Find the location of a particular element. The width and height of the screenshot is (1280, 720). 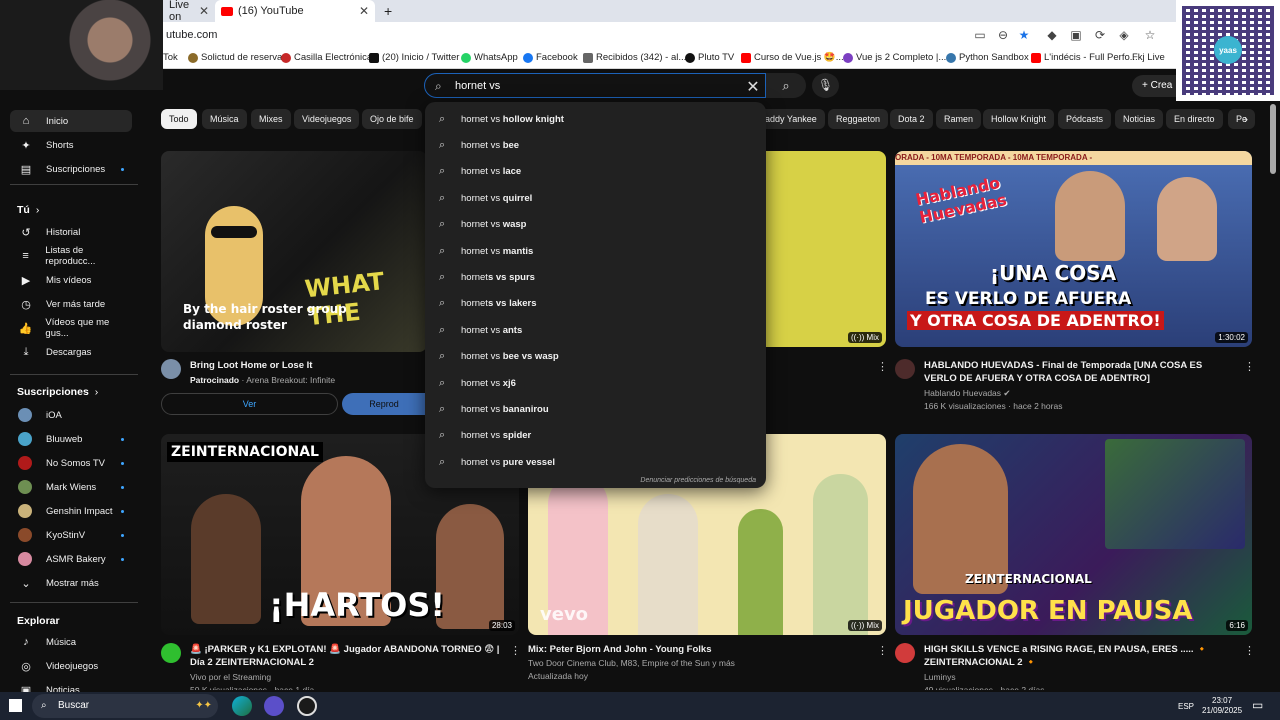

edge-icon is located at coordinates (242, 706).